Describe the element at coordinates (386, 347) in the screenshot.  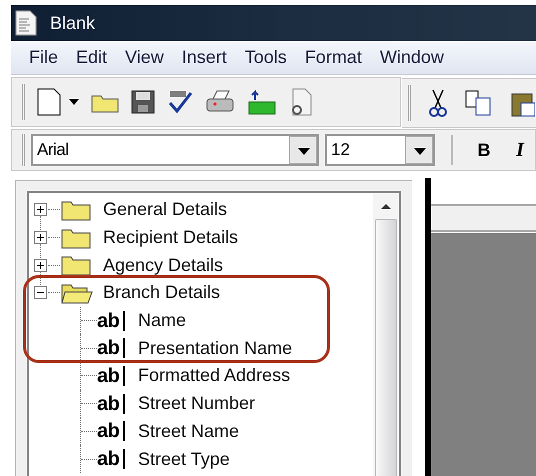
I see `scrollbar-thumb` at that location.